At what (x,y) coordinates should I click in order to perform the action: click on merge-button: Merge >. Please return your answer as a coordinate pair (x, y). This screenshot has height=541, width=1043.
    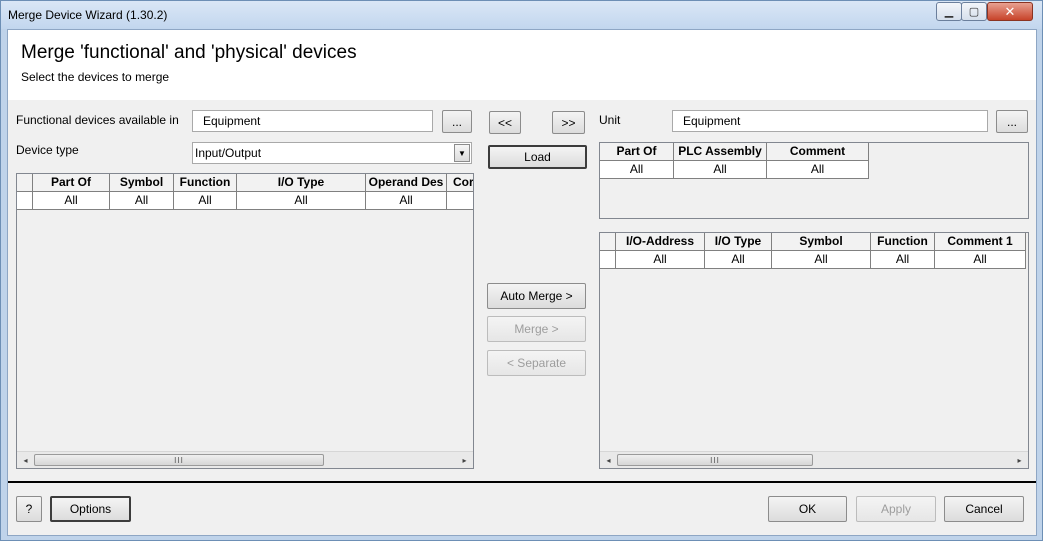
    Looking at the image, I should click on (536, 329).